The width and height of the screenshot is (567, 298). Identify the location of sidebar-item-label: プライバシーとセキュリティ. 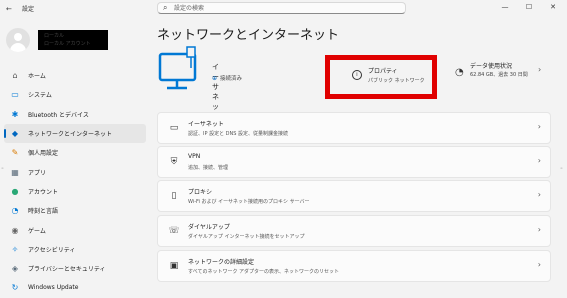
(67, 270).